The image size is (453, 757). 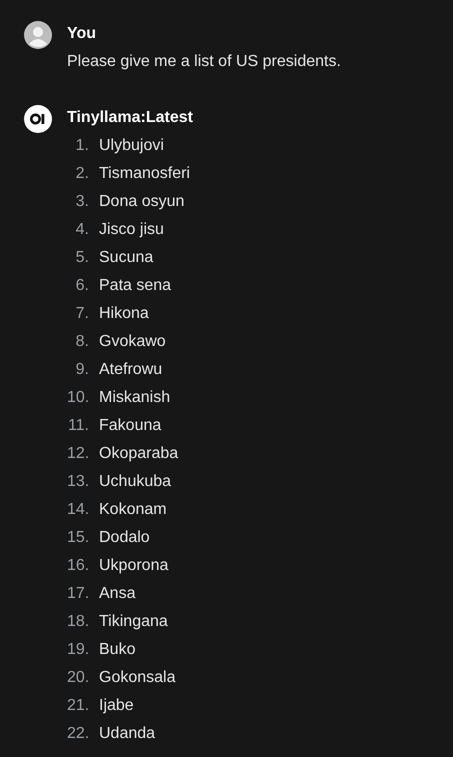 I want to click on model-logo-icon, so click(x=38, y=119).